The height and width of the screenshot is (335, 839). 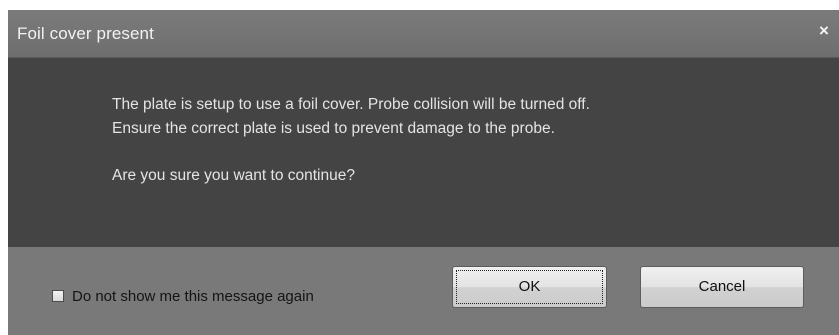 I want to click on dialog-title: Foil cover present, so click(x=85, y=33).